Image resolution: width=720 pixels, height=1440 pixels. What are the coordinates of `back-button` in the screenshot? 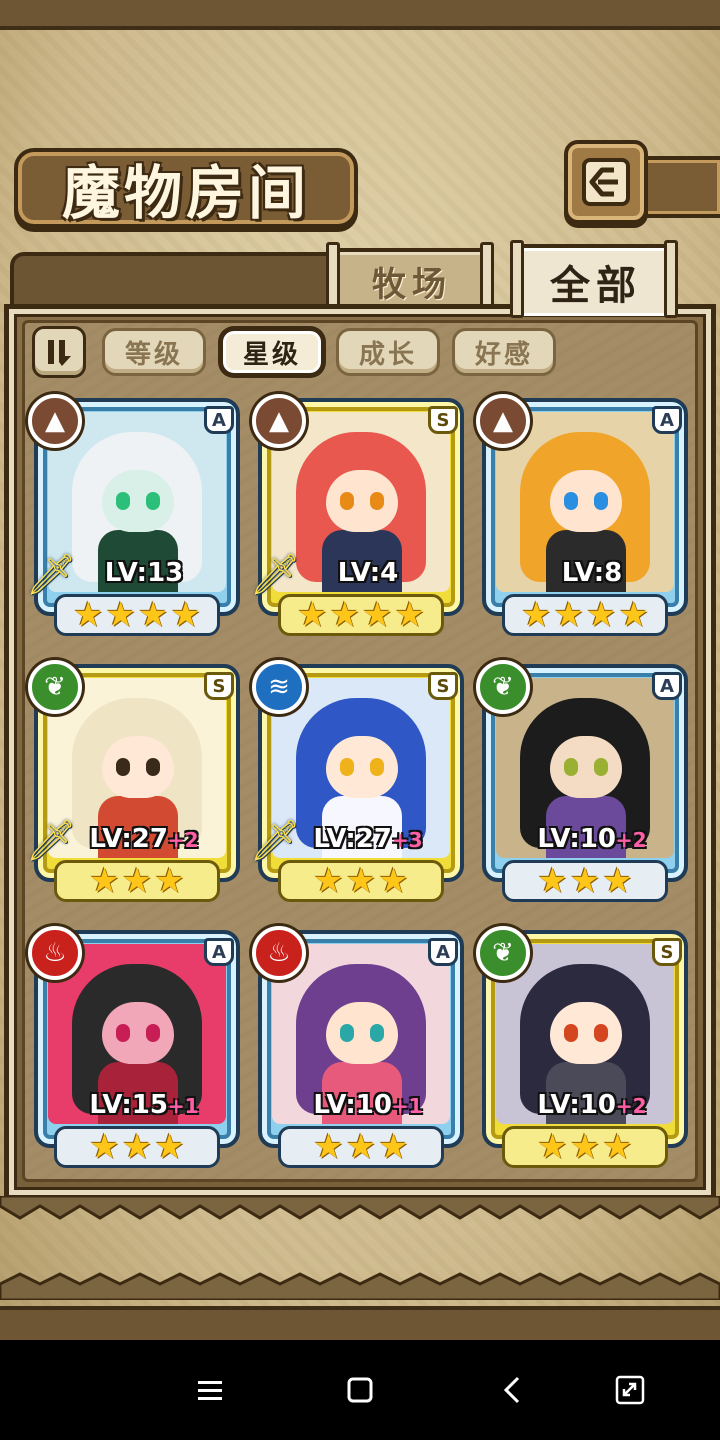 It's located at (606, 182).